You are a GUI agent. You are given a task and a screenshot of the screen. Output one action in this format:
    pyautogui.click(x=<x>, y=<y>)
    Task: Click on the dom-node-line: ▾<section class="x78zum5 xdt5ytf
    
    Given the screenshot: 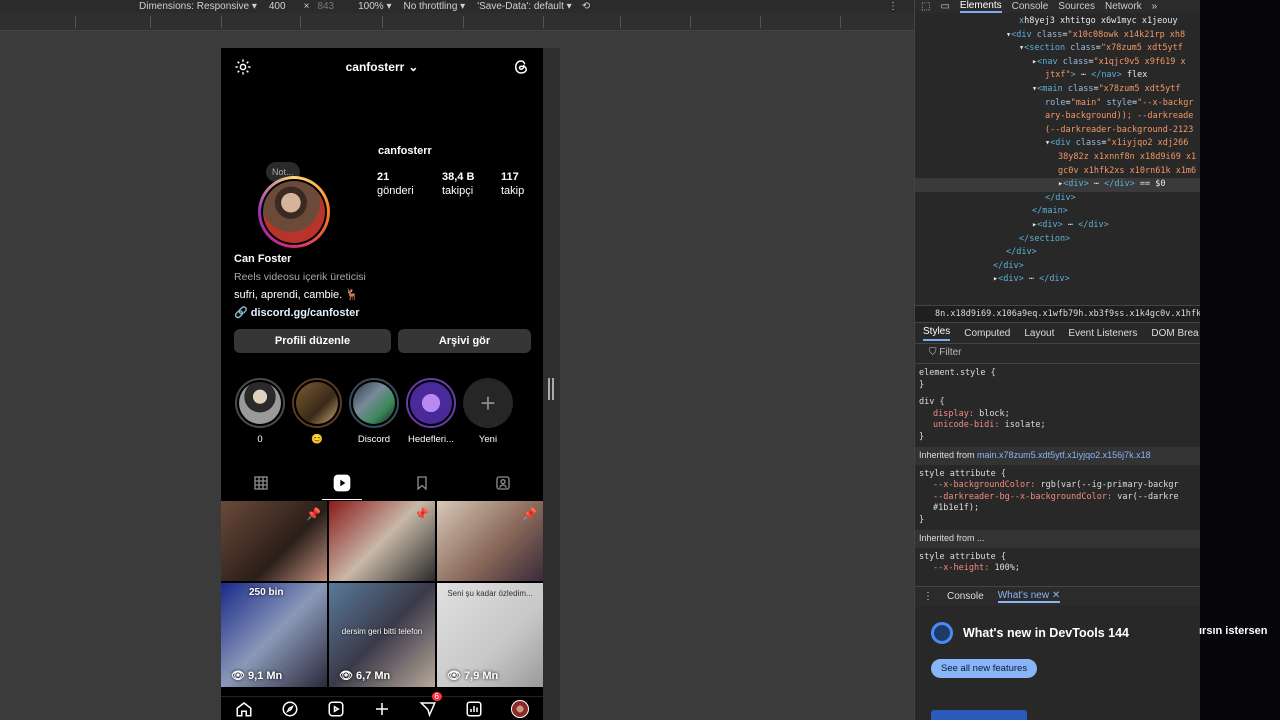 What is the action you would take?
    pyautogui.click(x=1057, y=49)
    